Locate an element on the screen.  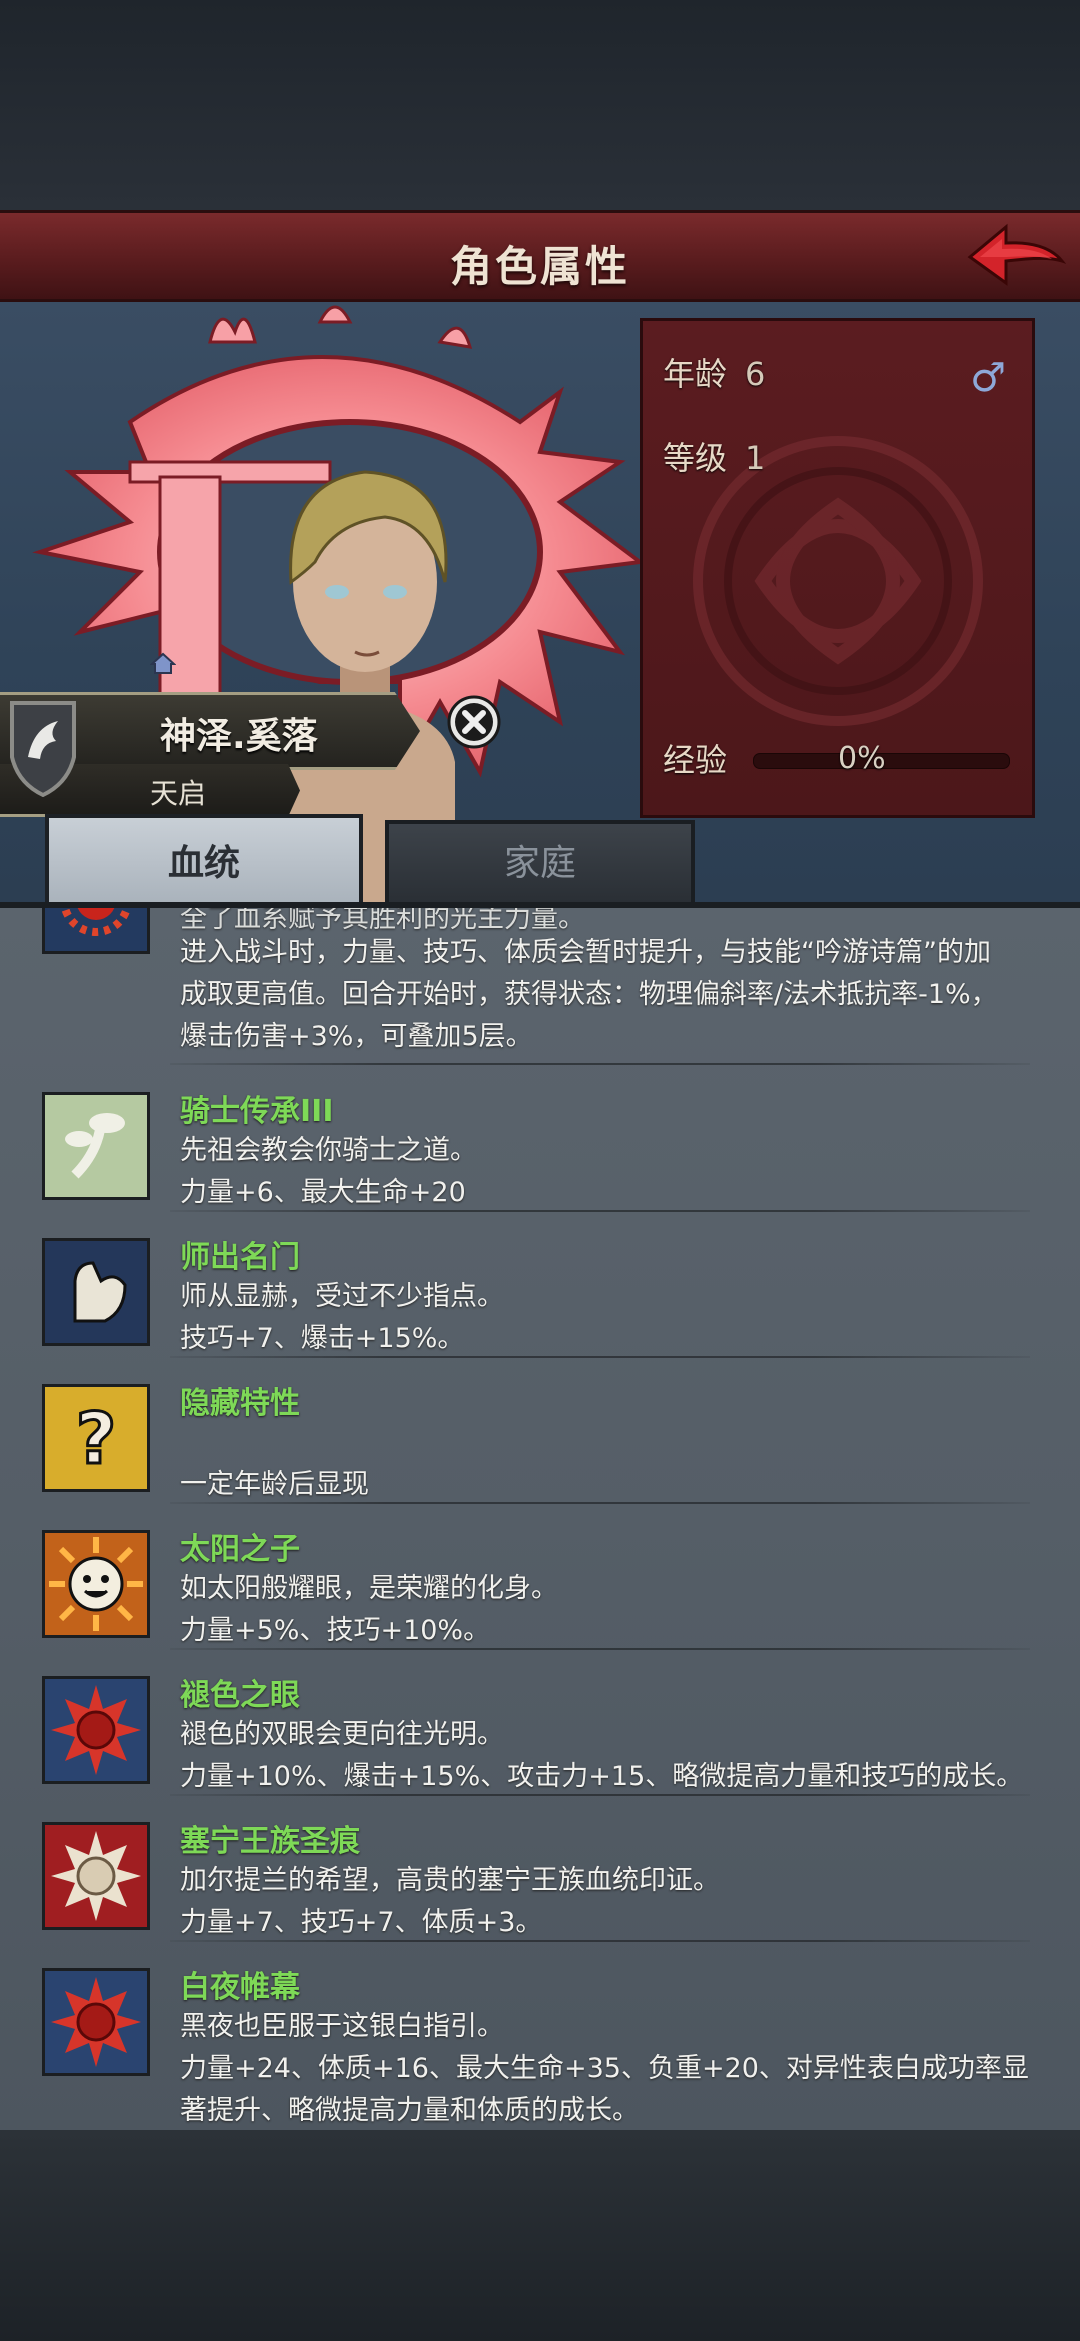
title-bar: 角色属性 is located at coordinates (540, 256).